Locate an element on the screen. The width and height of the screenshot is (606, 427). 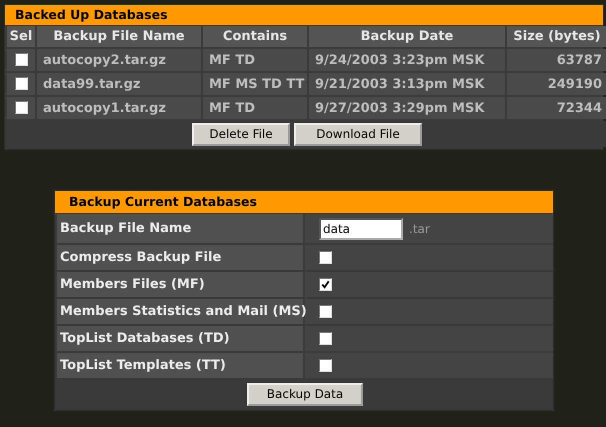
table-cell: 72344 is located at coordinates (556, 108).